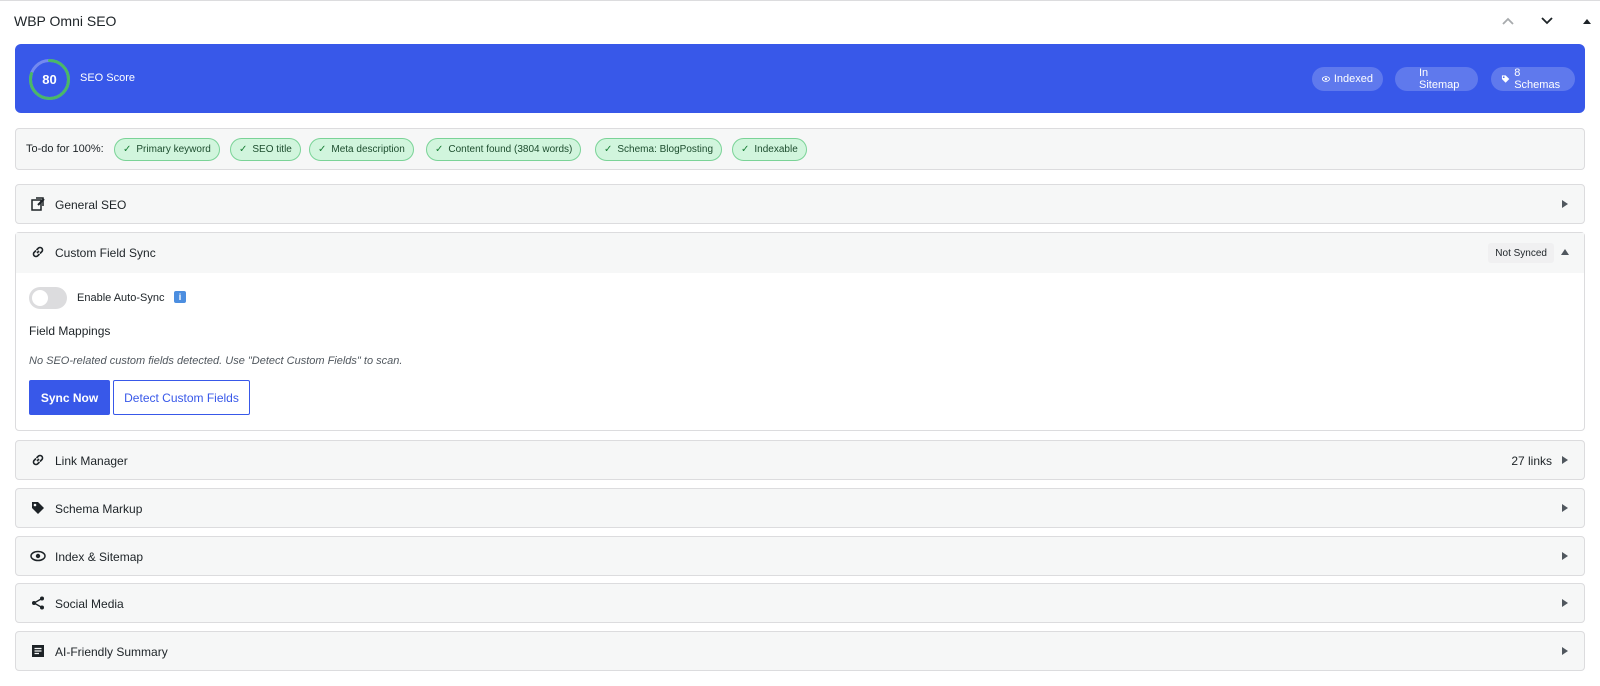  I want to click on todo-chip-seo-title: ✓ SEO title, so click(265, 149).